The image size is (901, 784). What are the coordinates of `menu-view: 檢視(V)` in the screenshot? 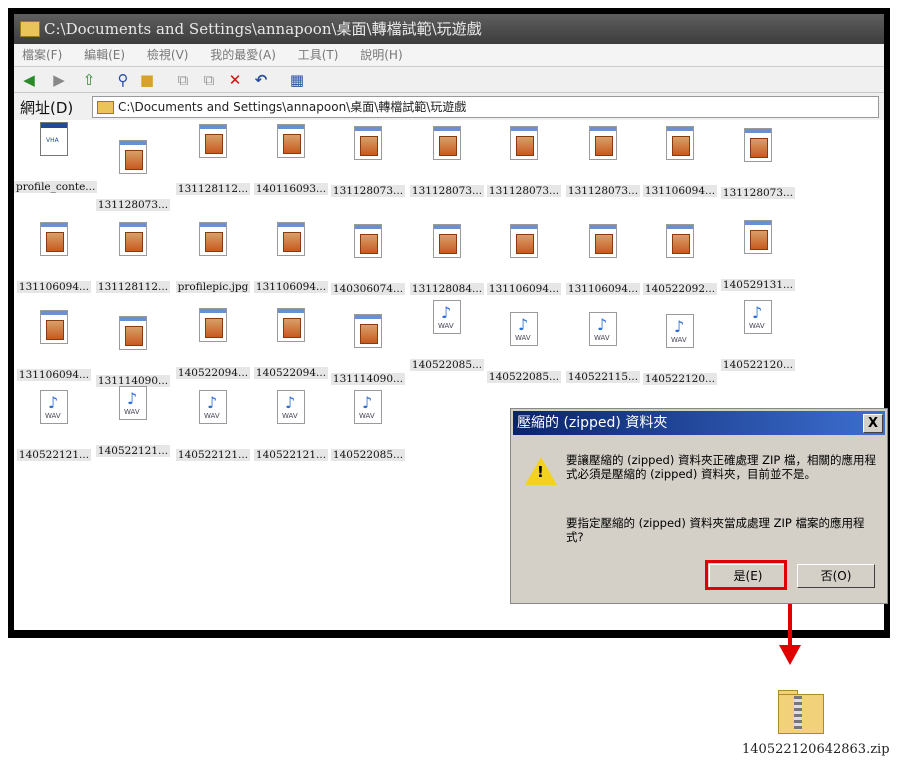 It's located at (168, 55).